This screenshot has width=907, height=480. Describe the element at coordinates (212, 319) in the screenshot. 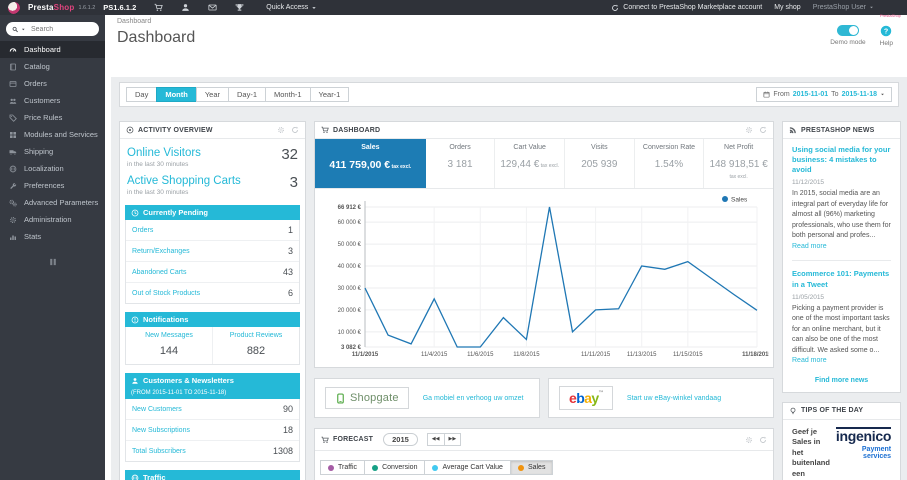

I see `section-header-notifications: Notifications` at that location.